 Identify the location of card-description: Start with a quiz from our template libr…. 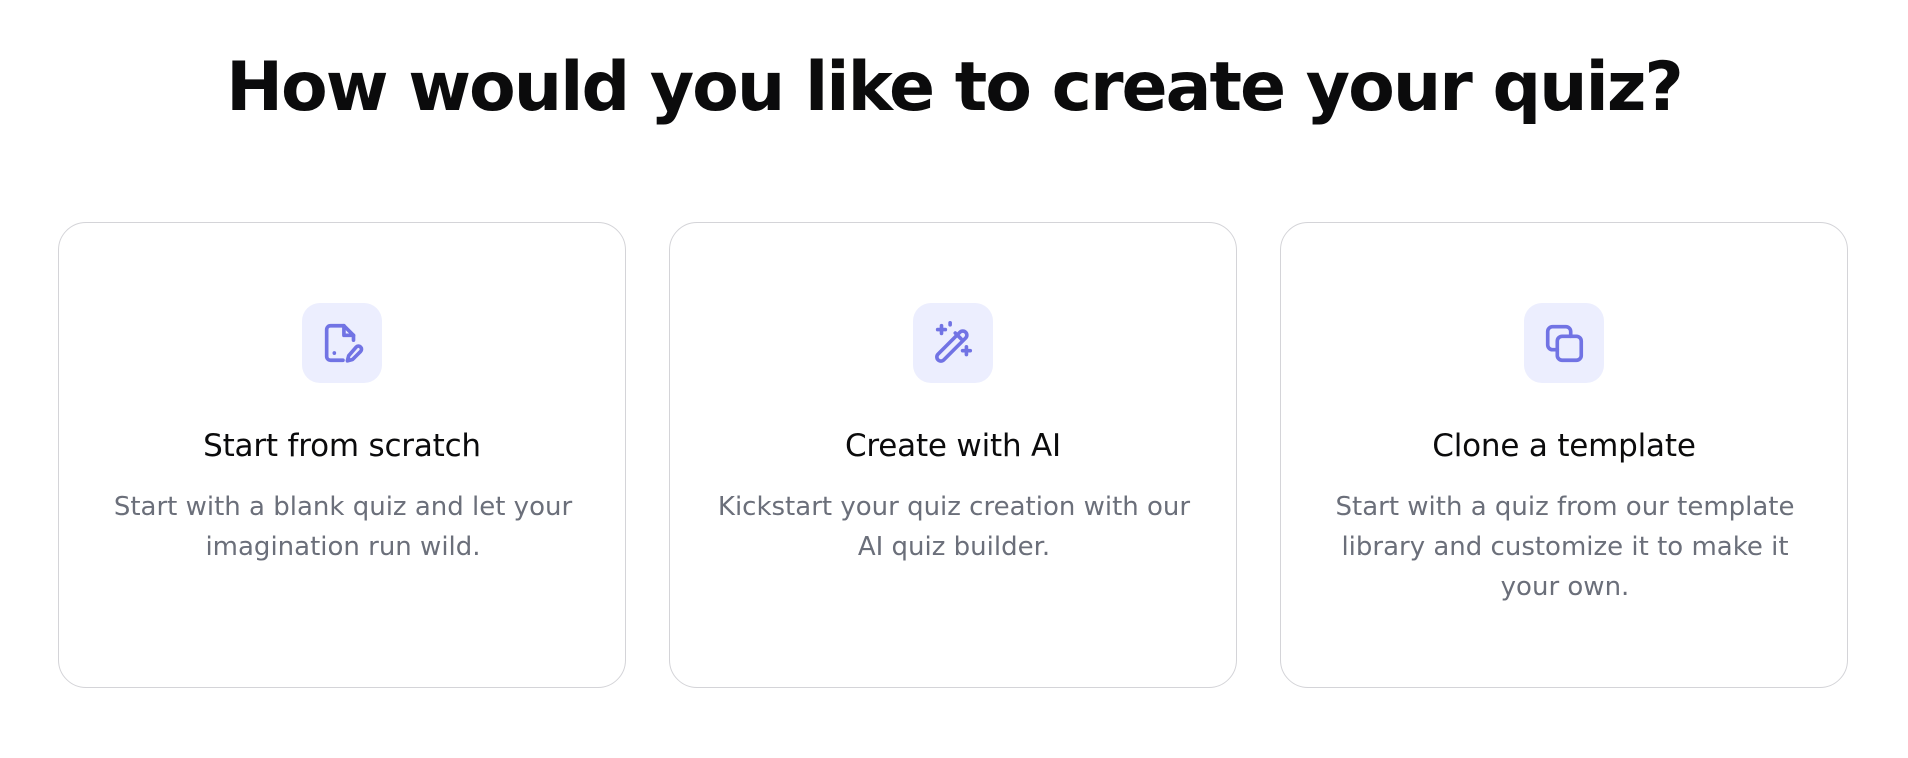
(1565, 547).